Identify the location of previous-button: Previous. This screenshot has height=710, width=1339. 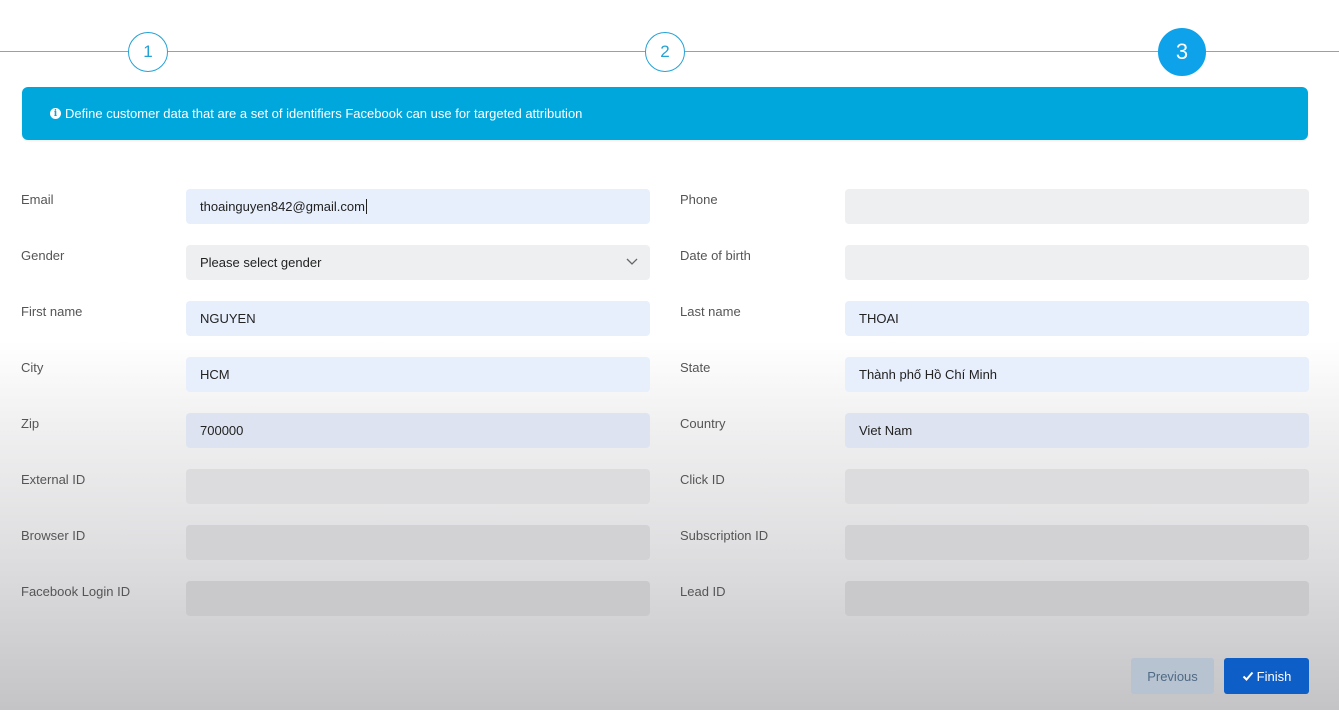
(1172, 676).